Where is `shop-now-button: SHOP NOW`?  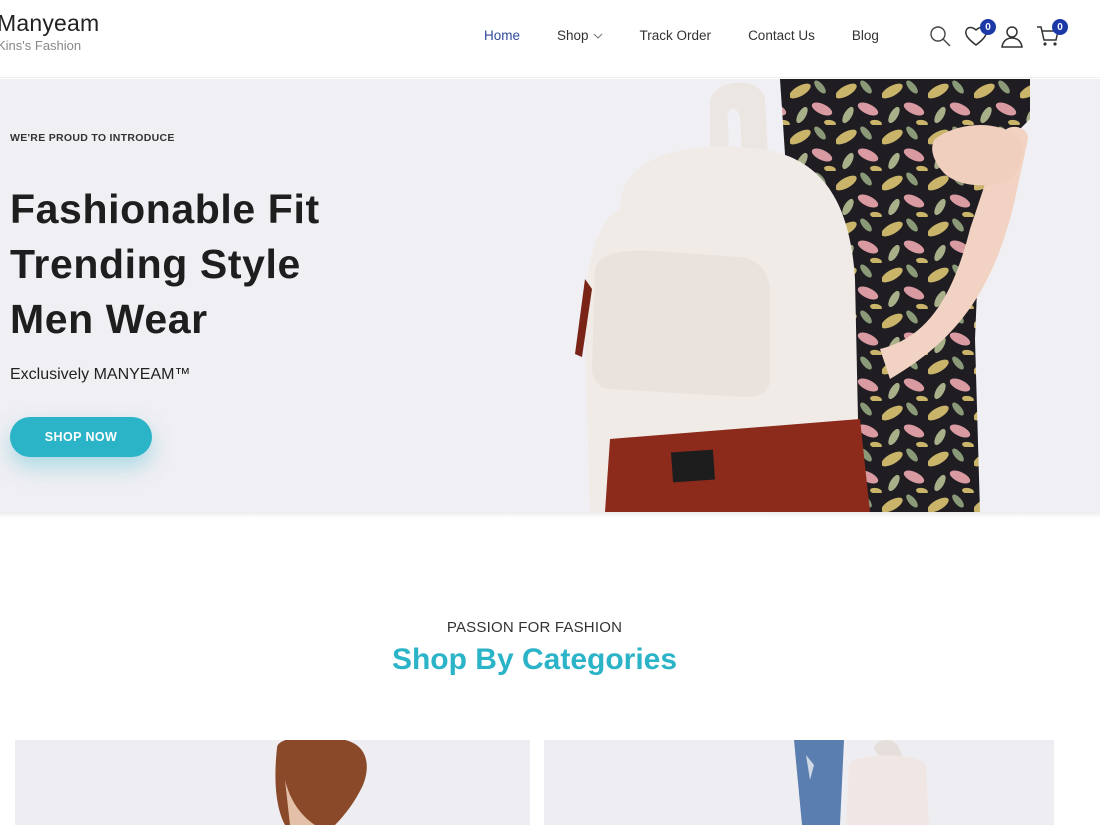
shop-now-button: SHOP NOW is located at coordinates (81, 437).